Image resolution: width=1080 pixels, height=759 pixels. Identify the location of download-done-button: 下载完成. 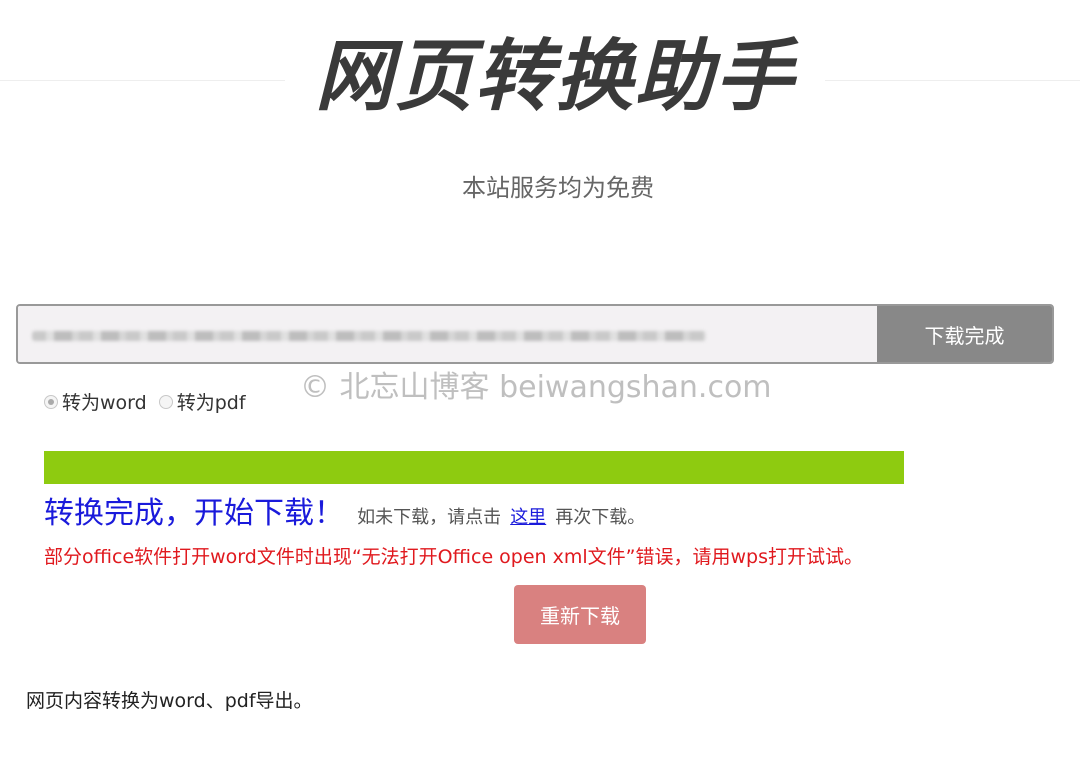
(964, 334).